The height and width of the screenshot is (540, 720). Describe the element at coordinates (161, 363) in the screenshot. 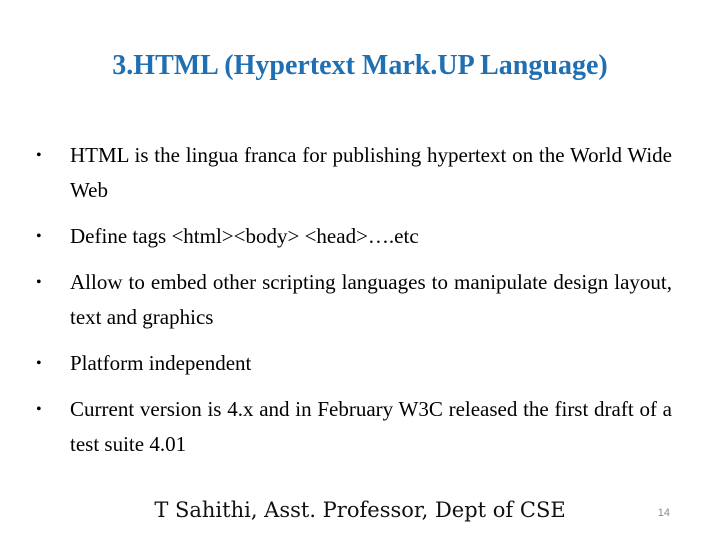

I see `bullet-text: Platform independent` at that location.